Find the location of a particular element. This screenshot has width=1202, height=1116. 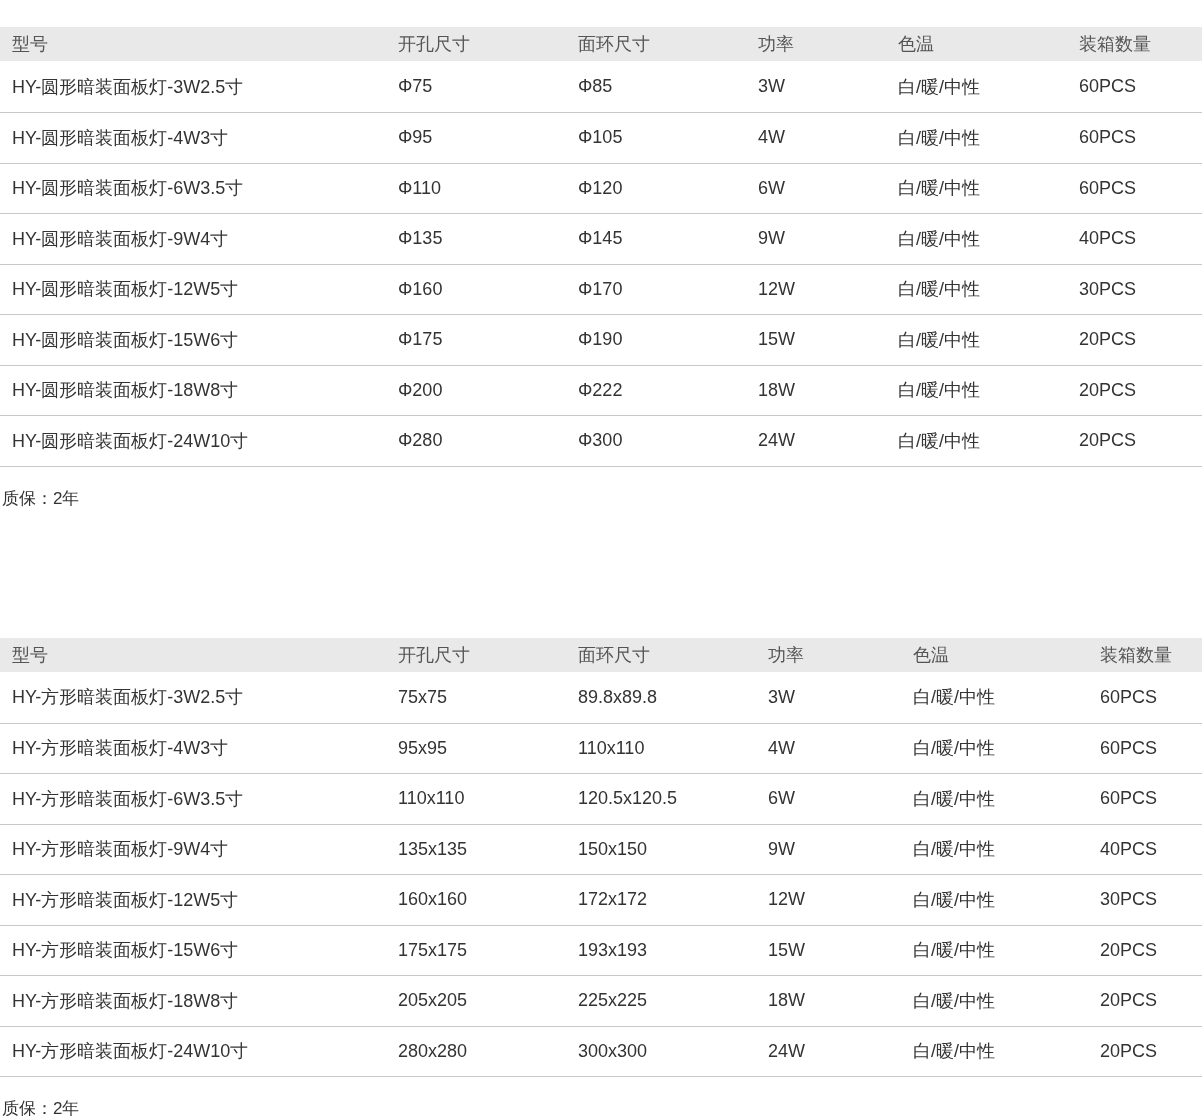

table-cell-text: 3W is located at coordinates (782, 697).